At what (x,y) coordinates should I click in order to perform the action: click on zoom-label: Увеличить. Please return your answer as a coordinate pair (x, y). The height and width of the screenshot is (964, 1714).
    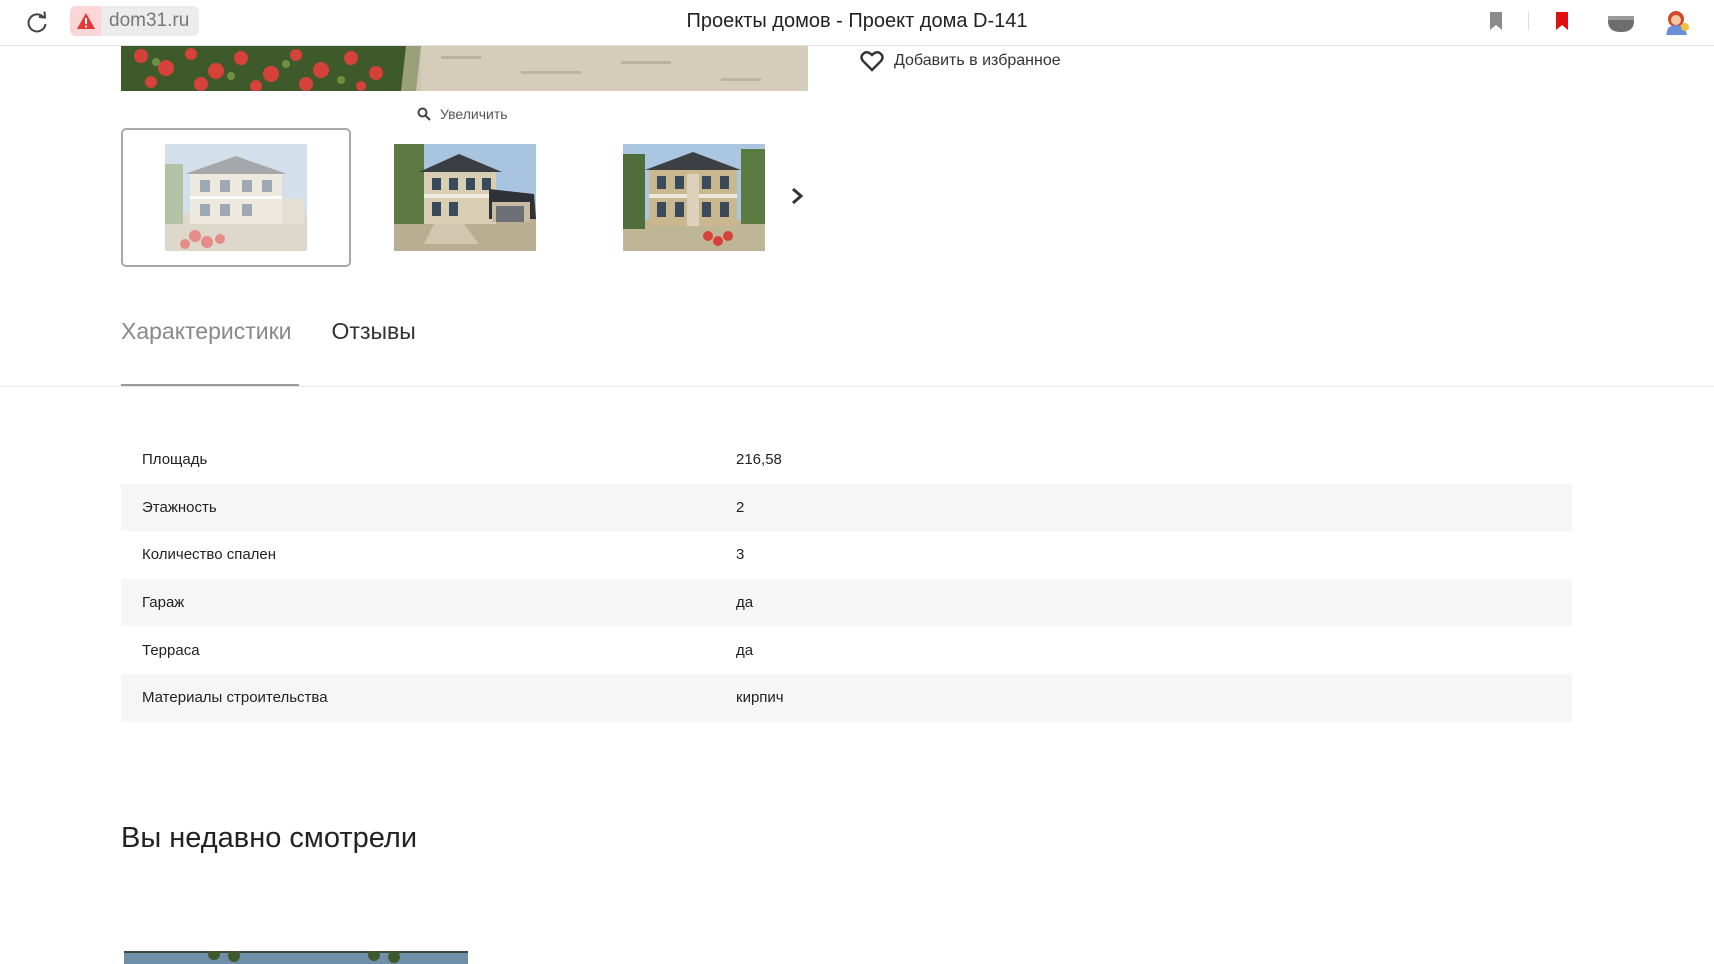
    Looking at the image, I should click on (474, 114).